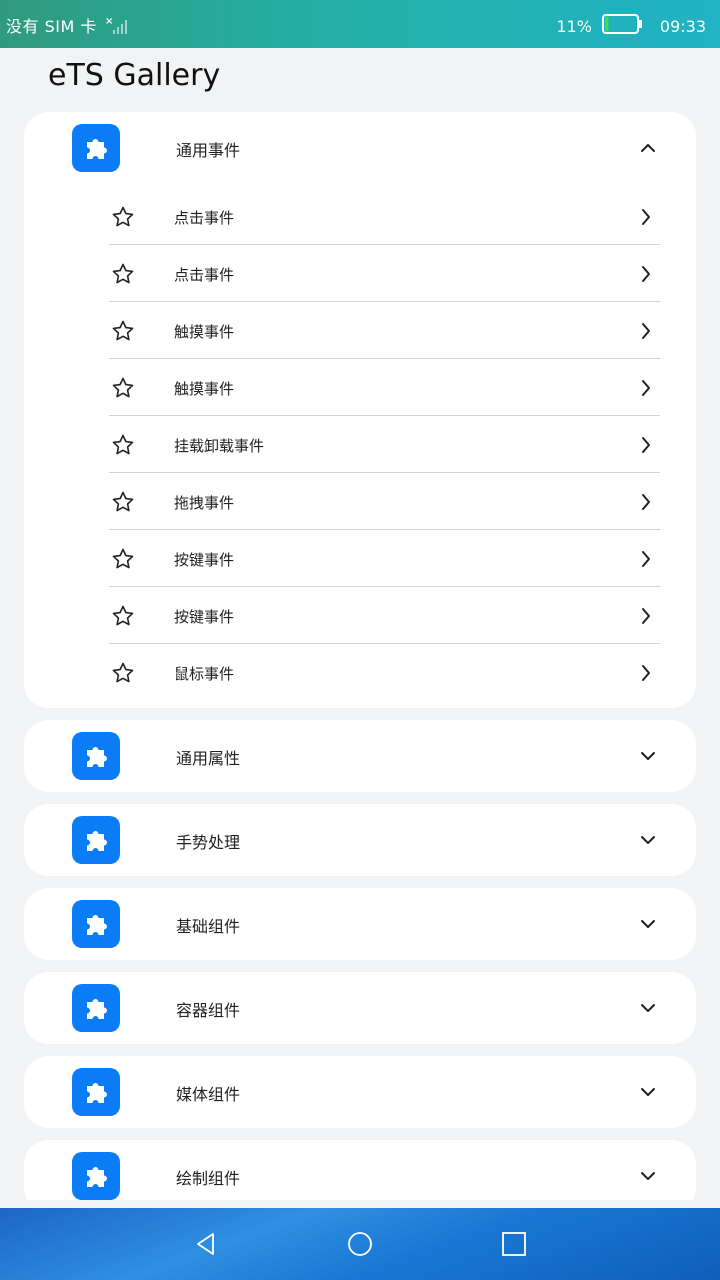 The height and width of the screenshot is (1280, 720). Describe the element at coordinates (360, 756) in the screenshot. I see `group-card-common-attributes: 通用属性` at that location.